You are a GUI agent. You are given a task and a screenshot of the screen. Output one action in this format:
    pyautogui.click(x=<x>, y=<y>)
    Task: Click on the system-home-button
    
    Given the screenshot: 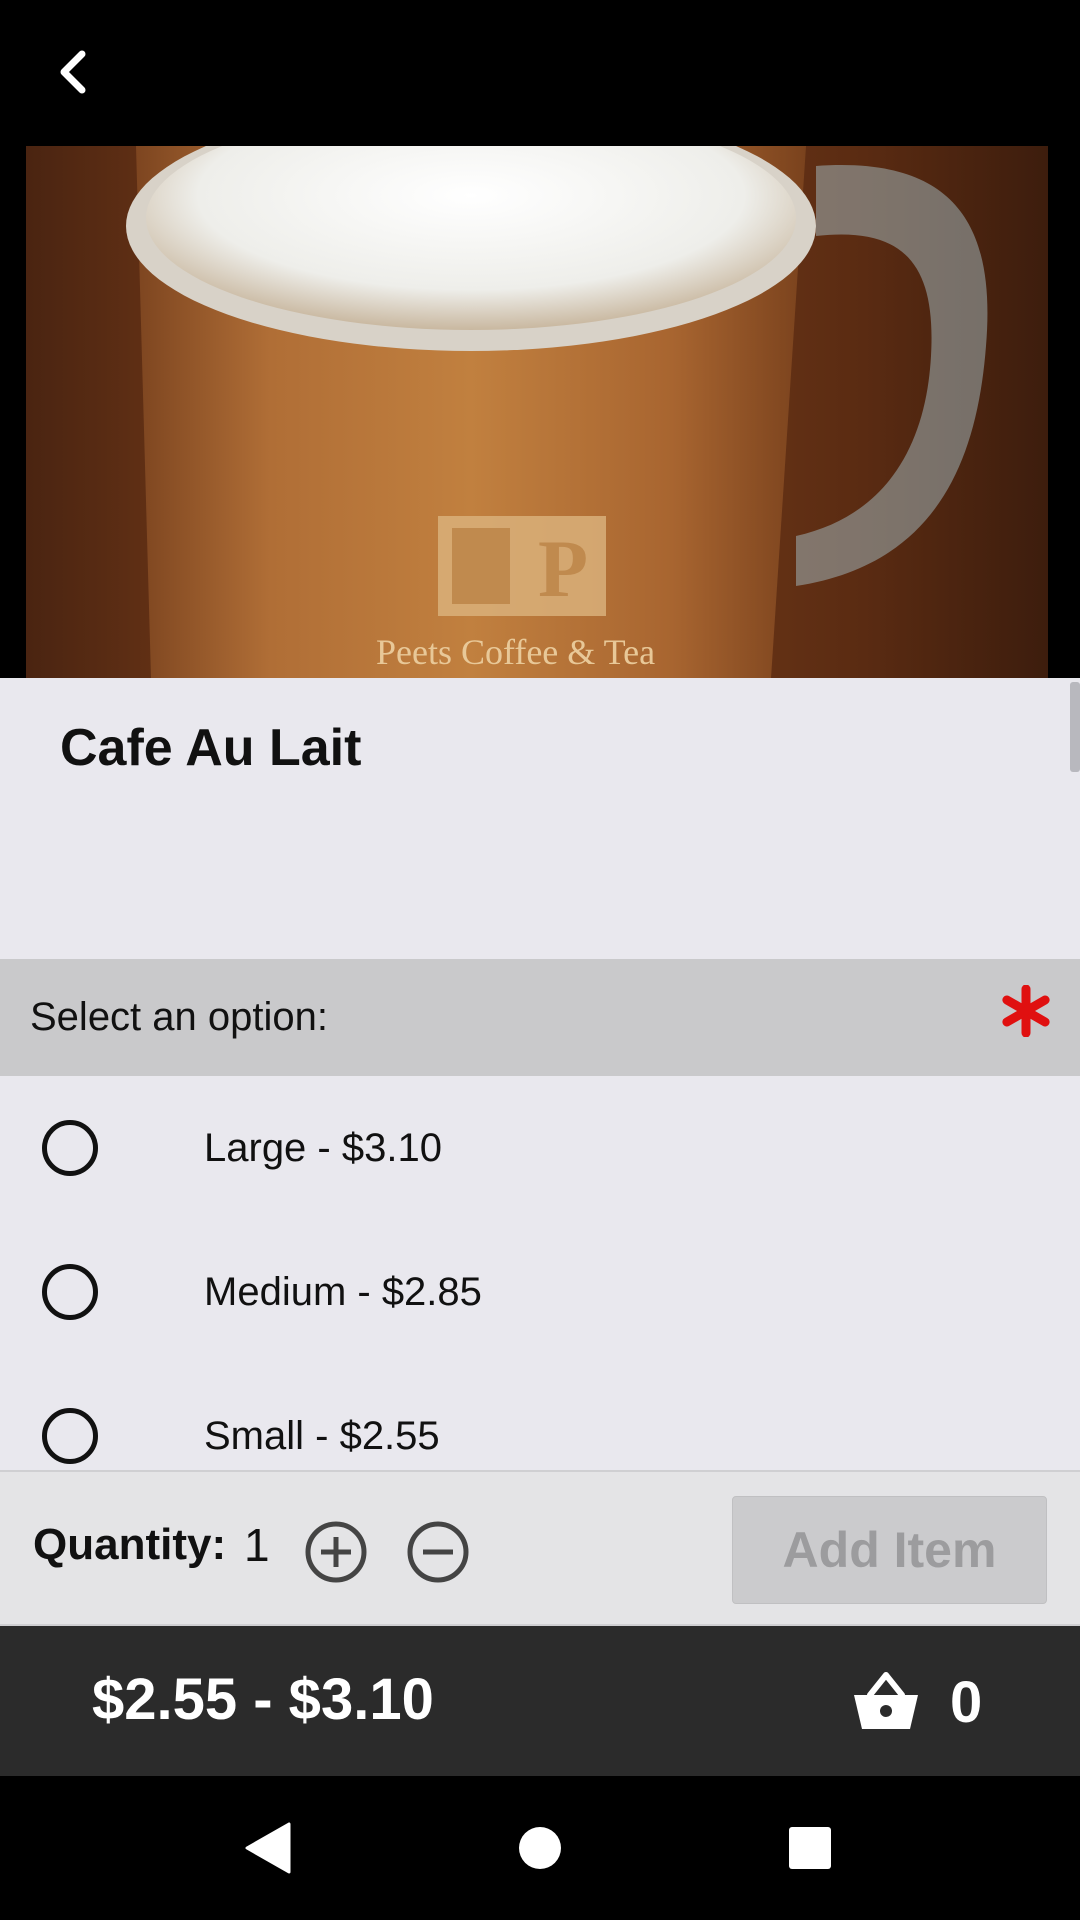 What is the action you would take?
    pyautogui.click(x=540, y=1848)
    